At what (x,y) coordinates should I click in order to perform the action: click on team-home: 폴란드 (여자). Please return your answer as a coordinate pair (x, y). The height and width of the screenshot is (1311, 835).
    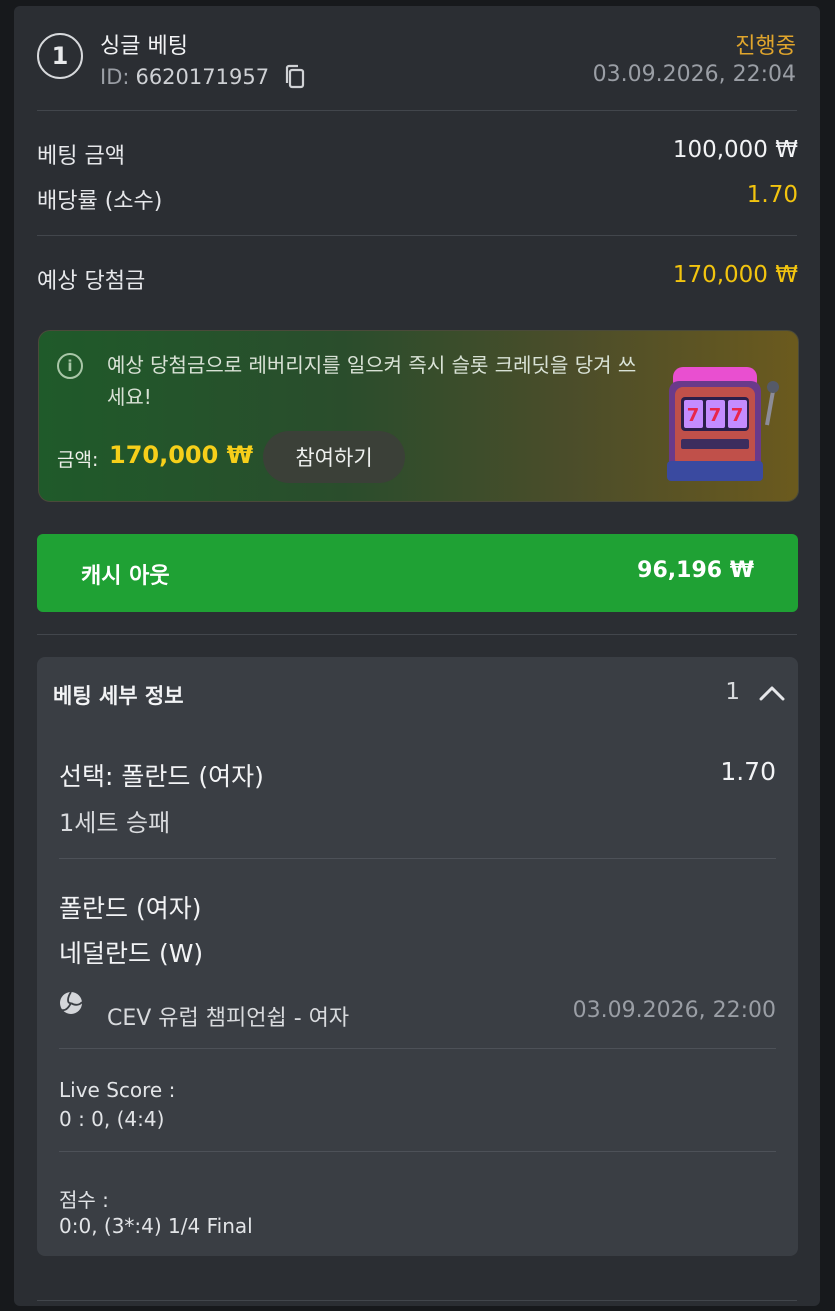
    Looking at the image, I should click on (130, 908).